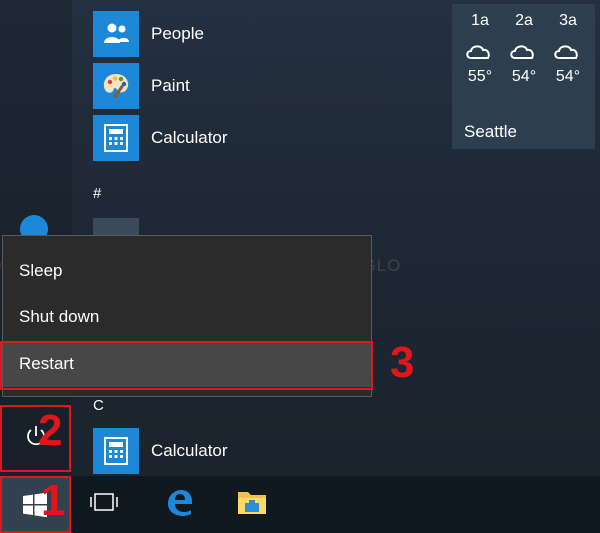 The width and height of the screenshot is (600, 533). I want to click on callout-number-3: 3, so click(402, 362).